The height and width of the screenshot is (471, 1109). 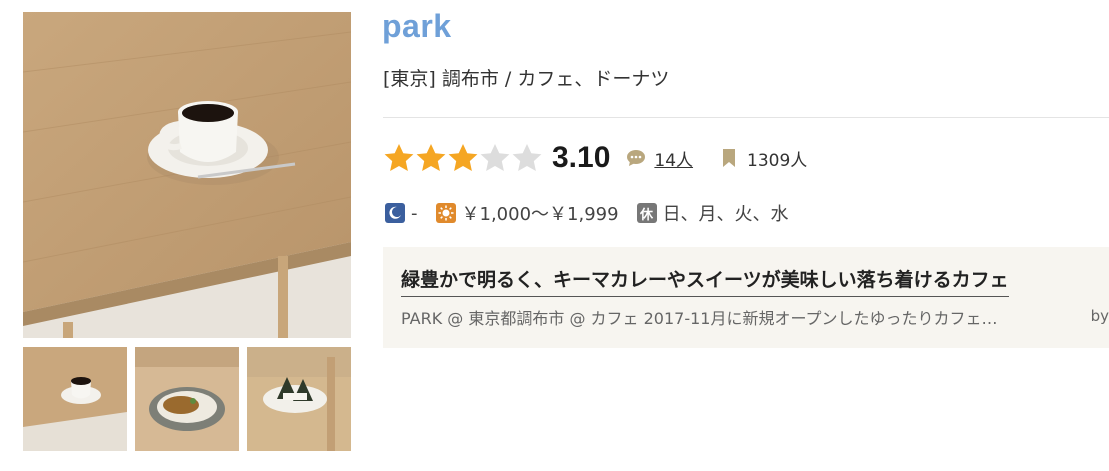 I want to click on dinner-budget: -, so click(x=414, y=213).